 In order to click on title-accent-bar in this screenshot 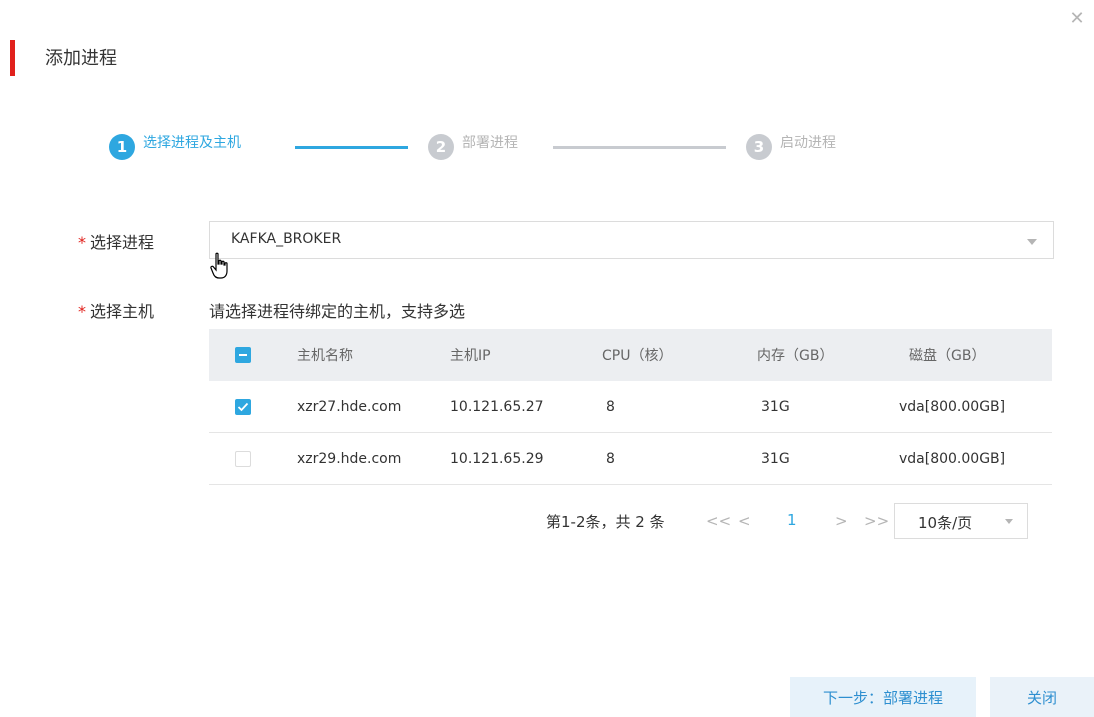, I will do `click(12, 58)`.